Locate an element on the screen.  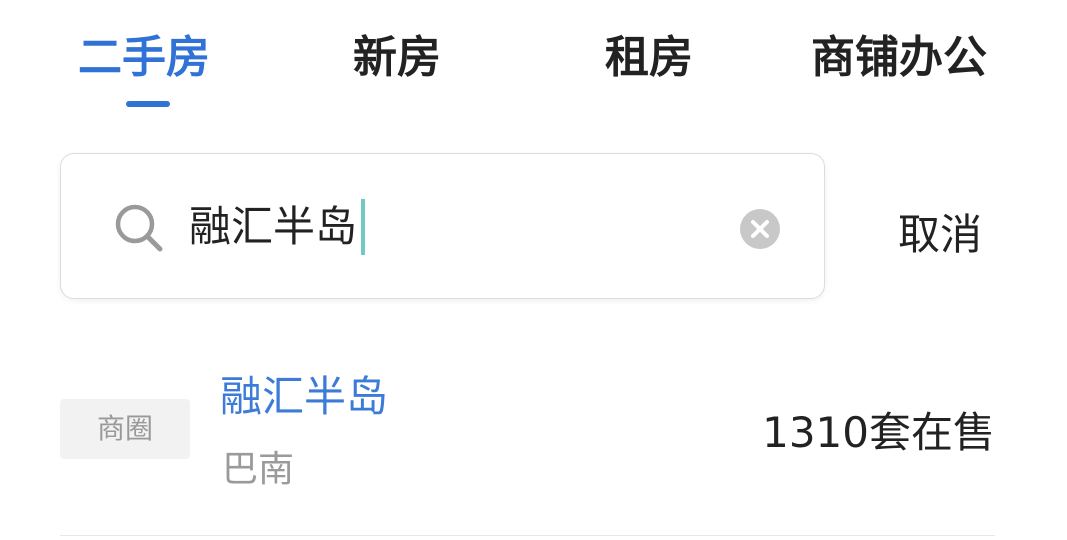
active-tab-indicator is located at coordinates (148, 104).